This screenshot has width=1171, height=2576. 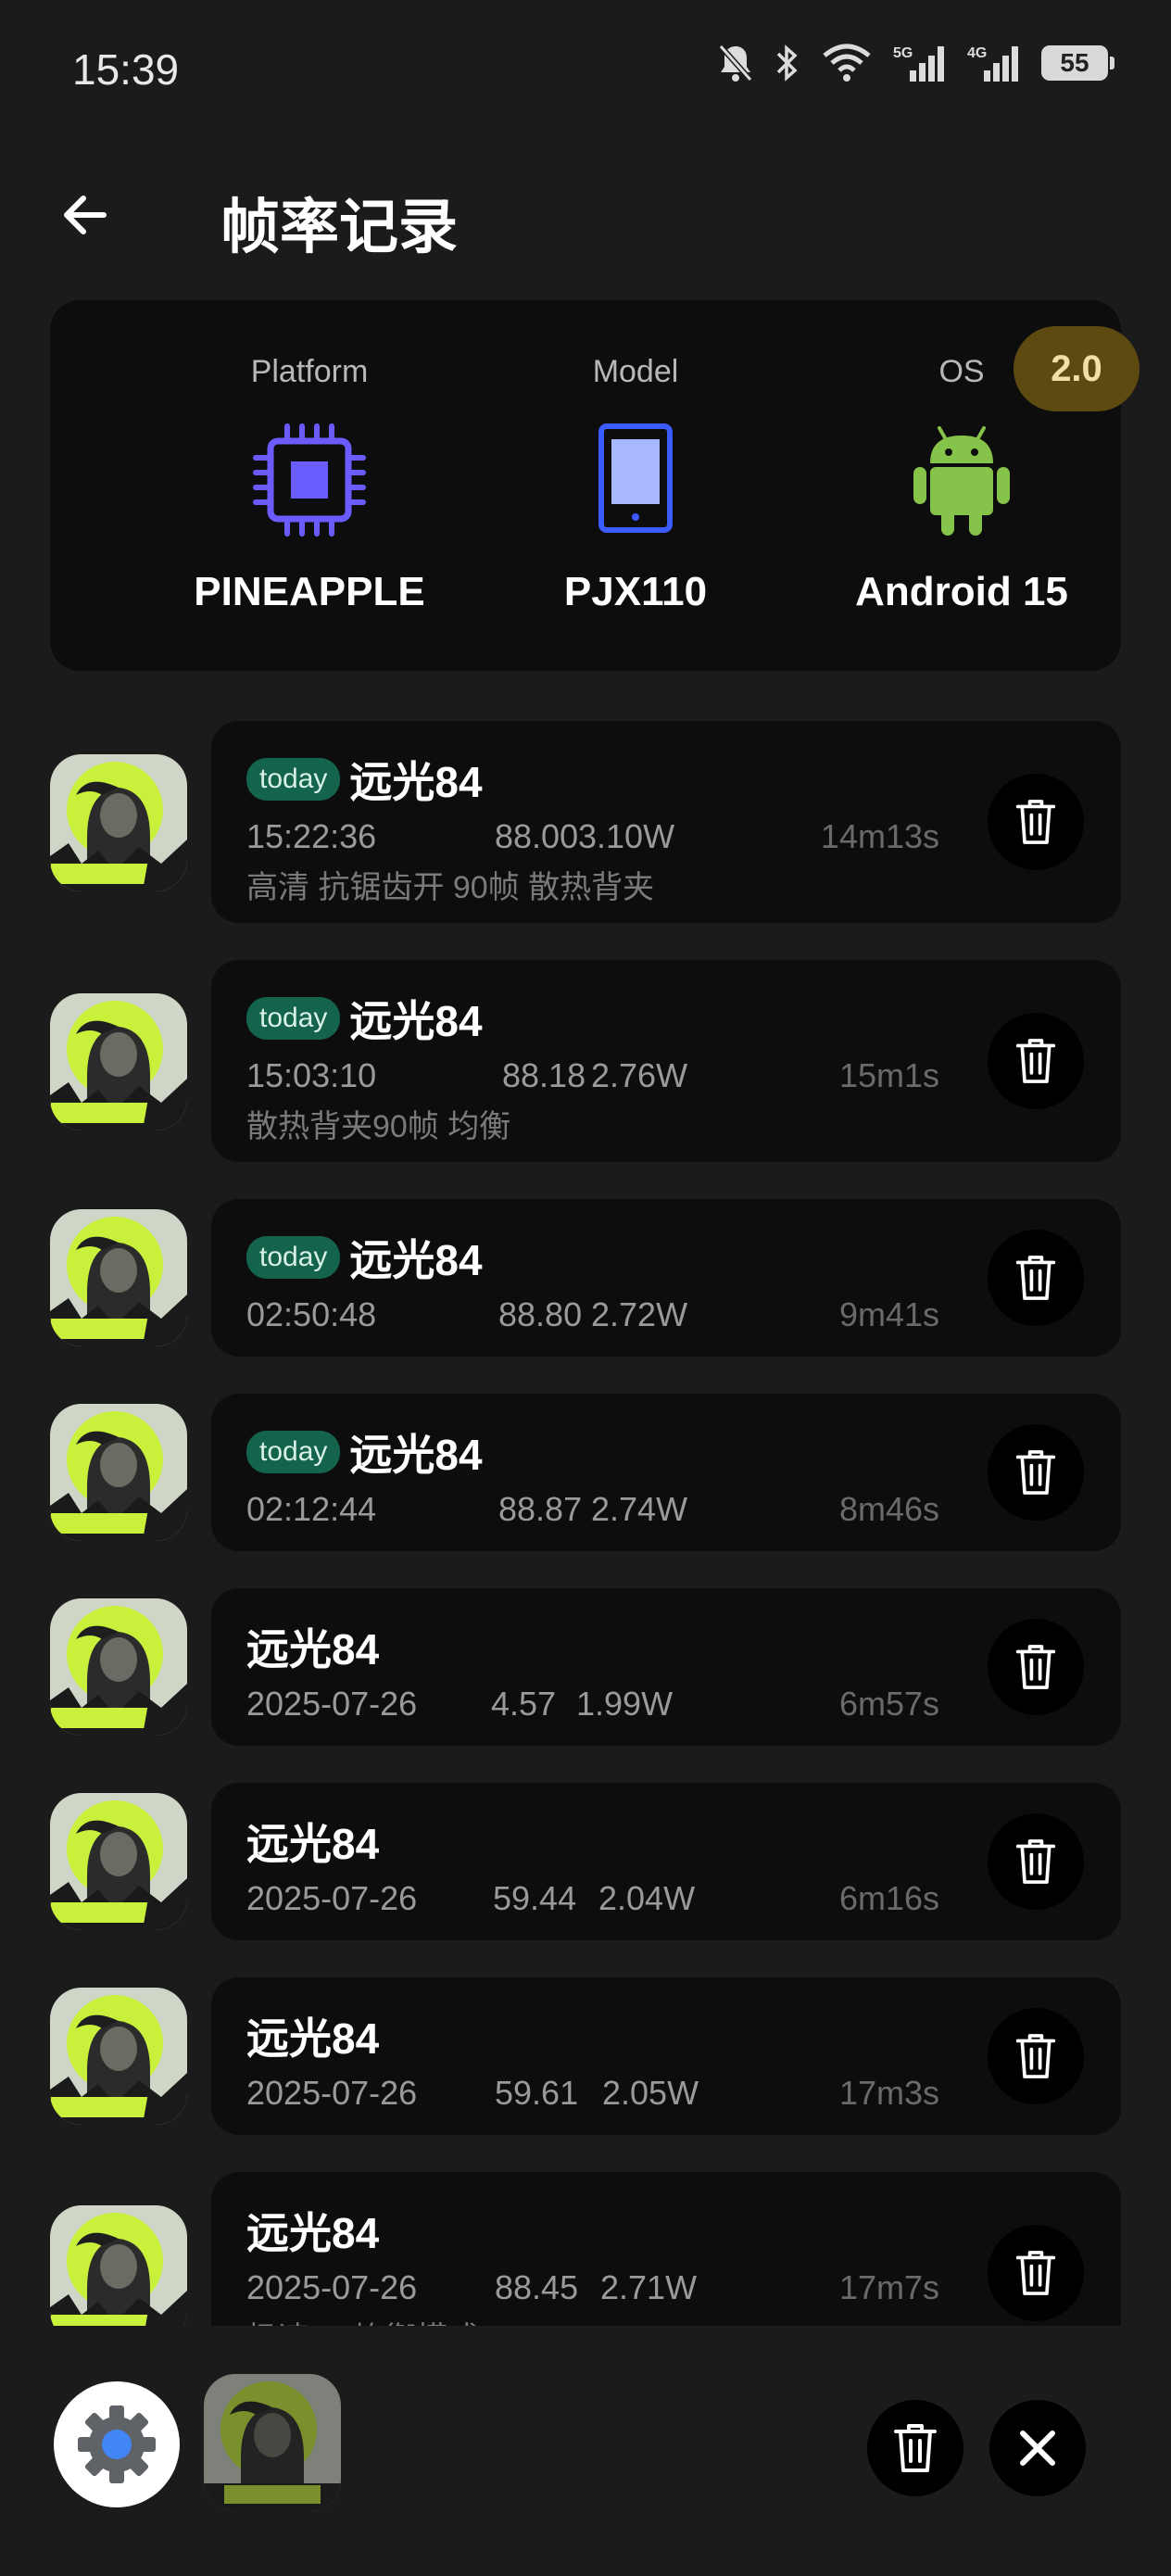 What do you see at coordinates (541, 1509) in the screenshot?
I see `record-fps: 88.87` at bounding box center [541, 1509].